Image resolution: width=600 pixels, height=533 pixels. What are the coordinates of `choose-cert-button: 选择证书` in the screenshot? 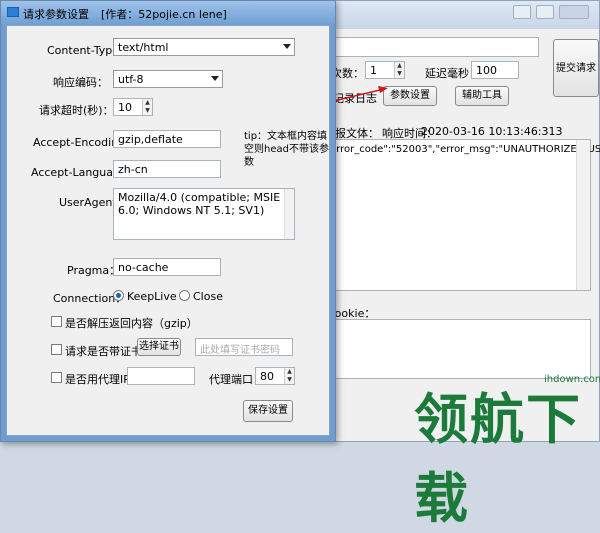 It's located at (159, 347).